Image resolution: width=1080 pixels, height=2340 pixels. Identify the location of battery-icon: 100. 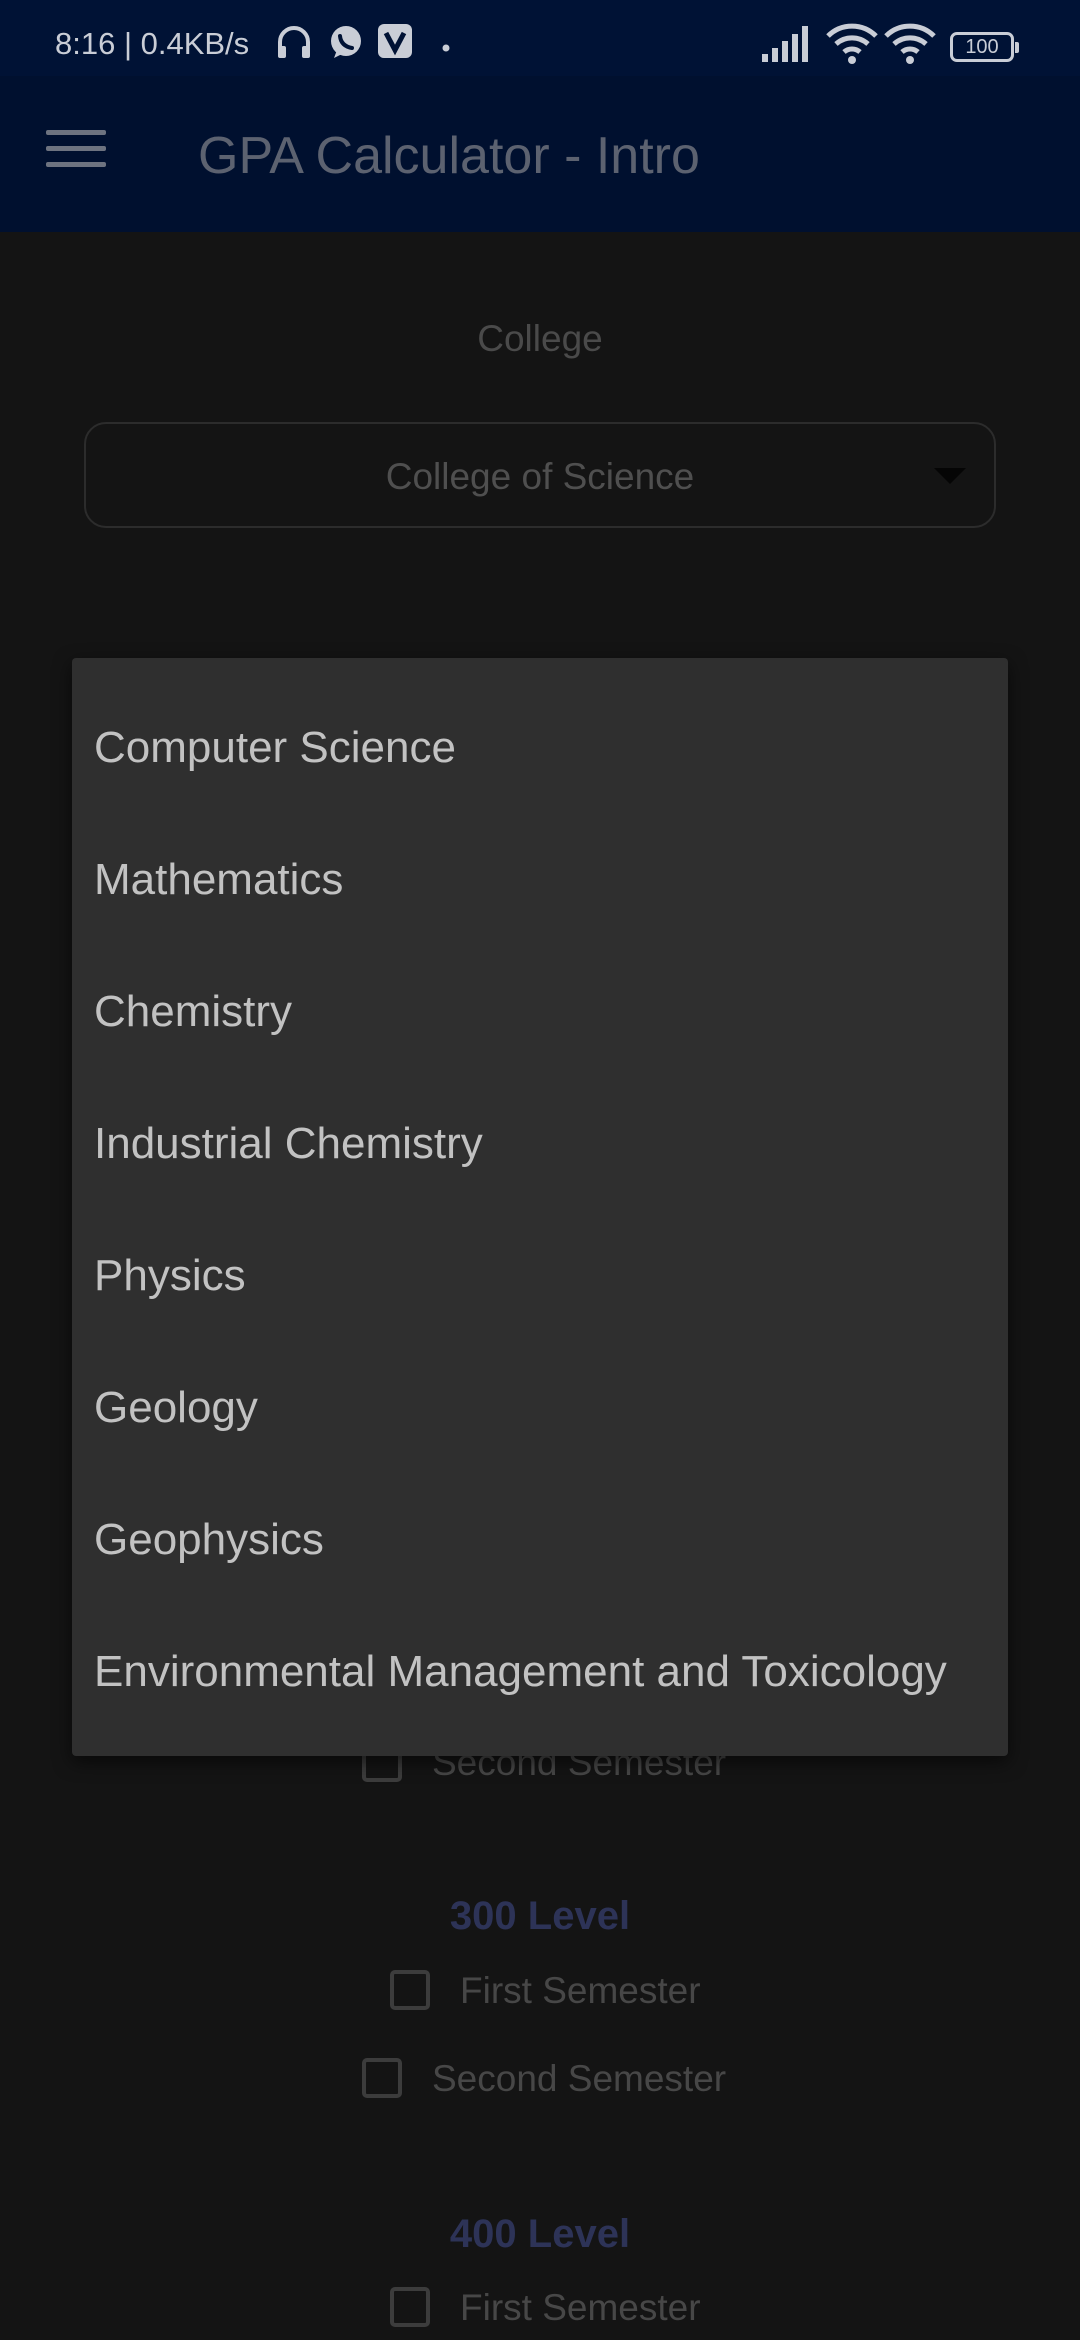
(984, 47).